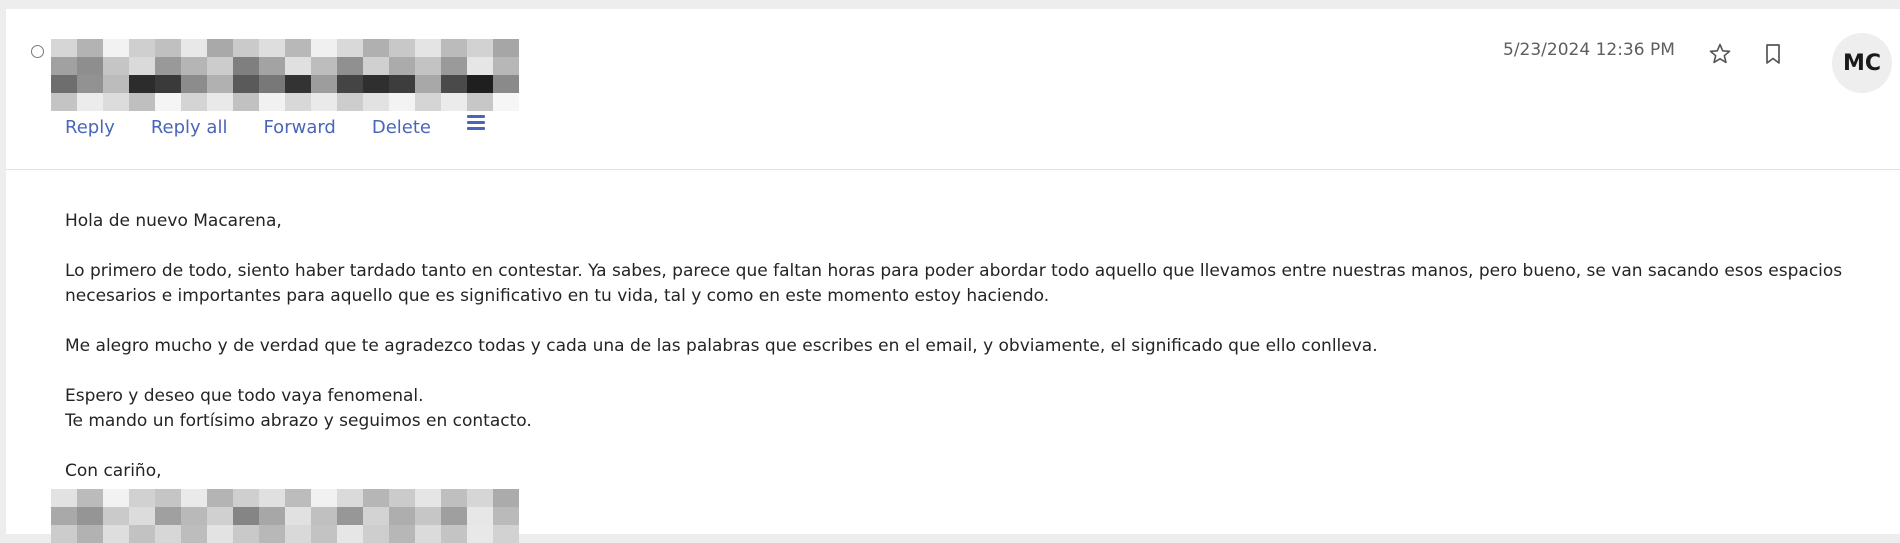 The height and width of the screenshot is (543, 1900). What do you see at coordinates (1862, 63) in the screenshot?
I see `avatar: MC` at bounding box center [1862, 63].